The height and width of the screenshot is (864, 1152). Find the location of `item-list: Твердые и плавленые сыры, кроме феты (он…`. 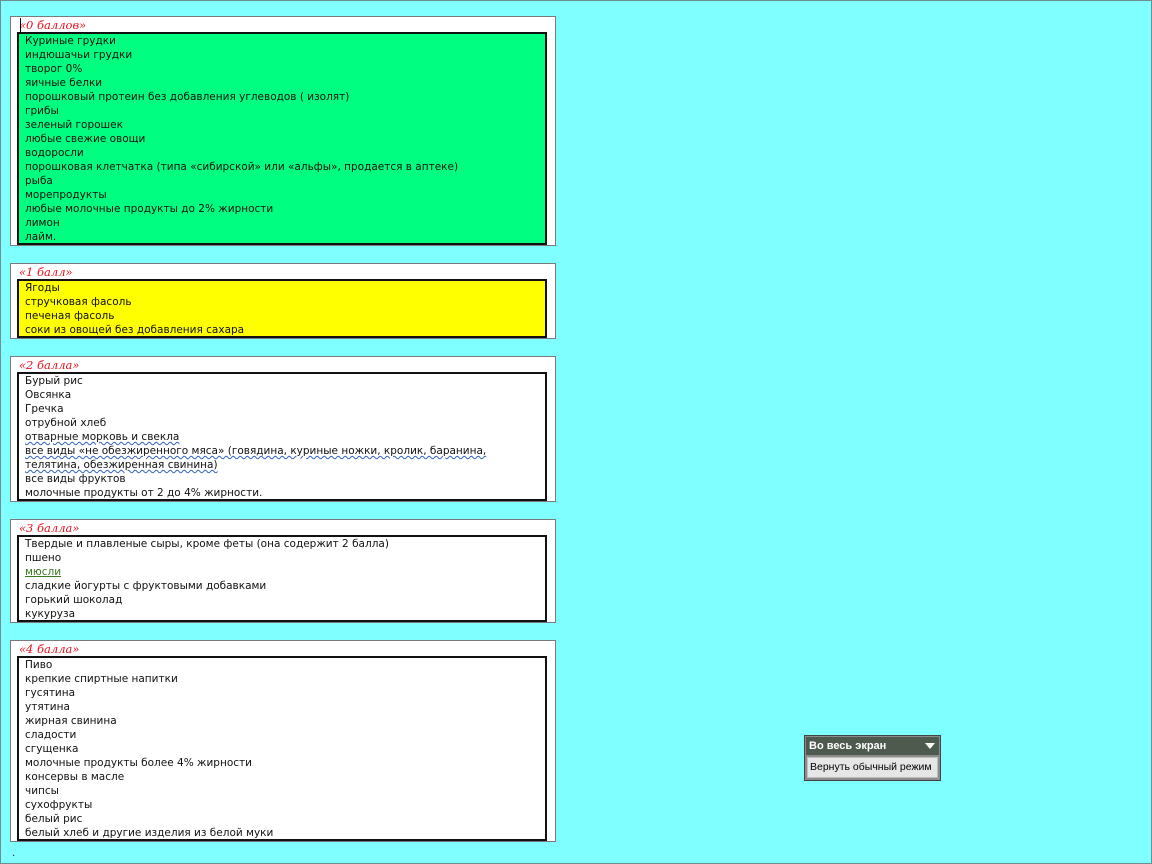

item-list: Твердые и плавленые сыры, кроме феты (он… is located at coordinates (282, 579).